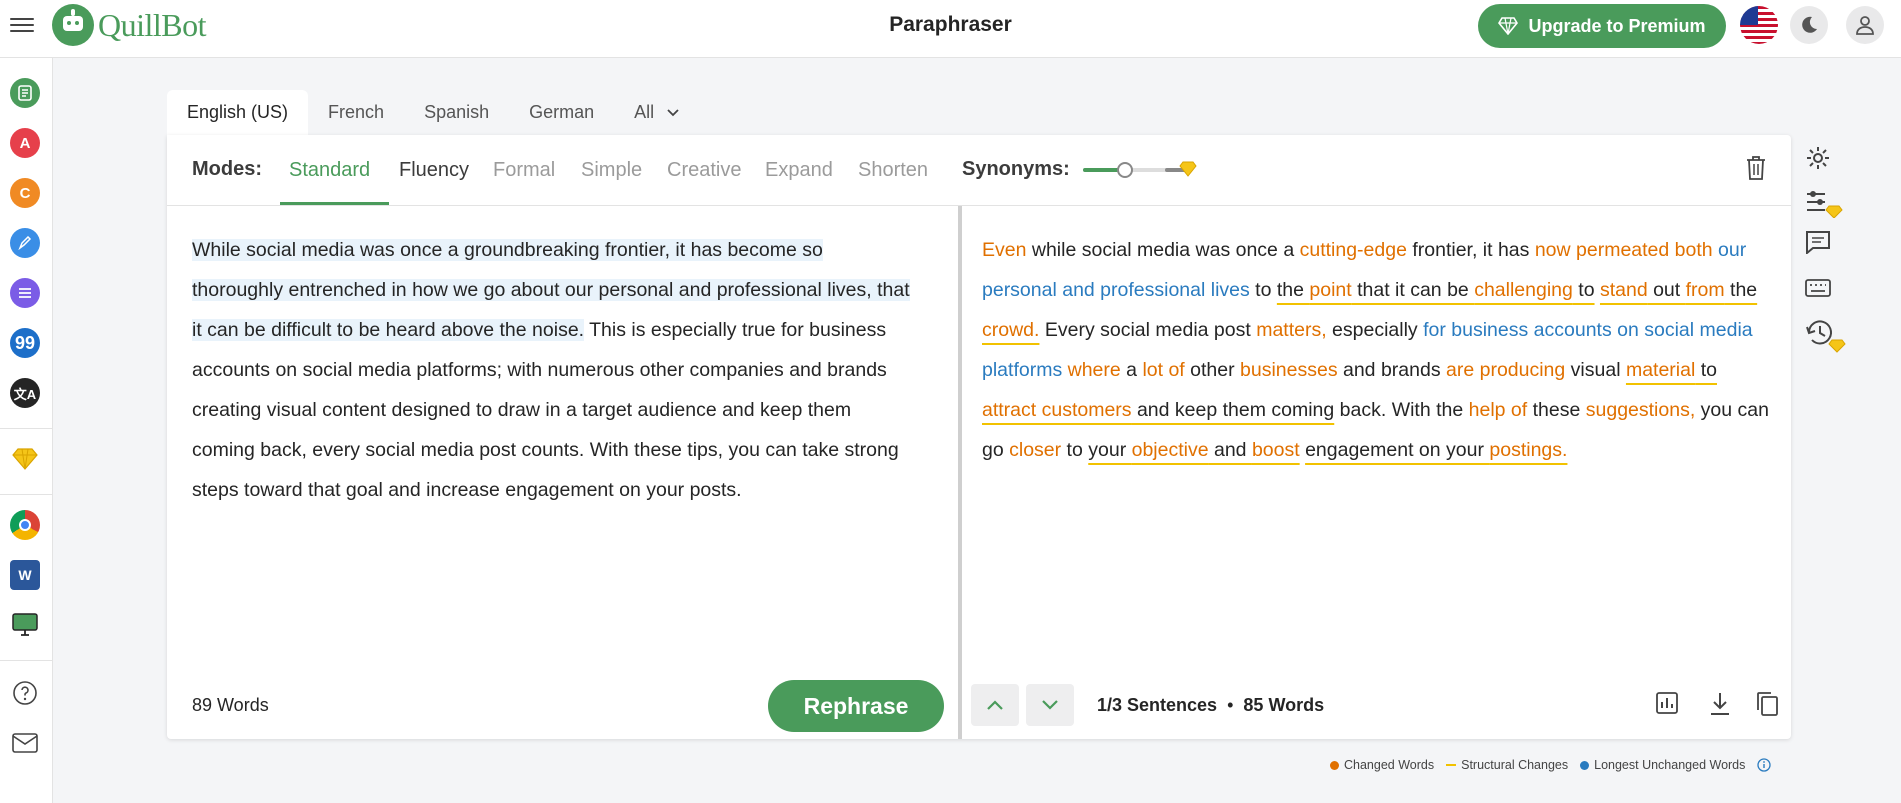 This screenshot has width=1901, height=803. Describe the element at coordinates (1353, 250) in the screenshot. I see `output-segment: cutting-edge` at that location.